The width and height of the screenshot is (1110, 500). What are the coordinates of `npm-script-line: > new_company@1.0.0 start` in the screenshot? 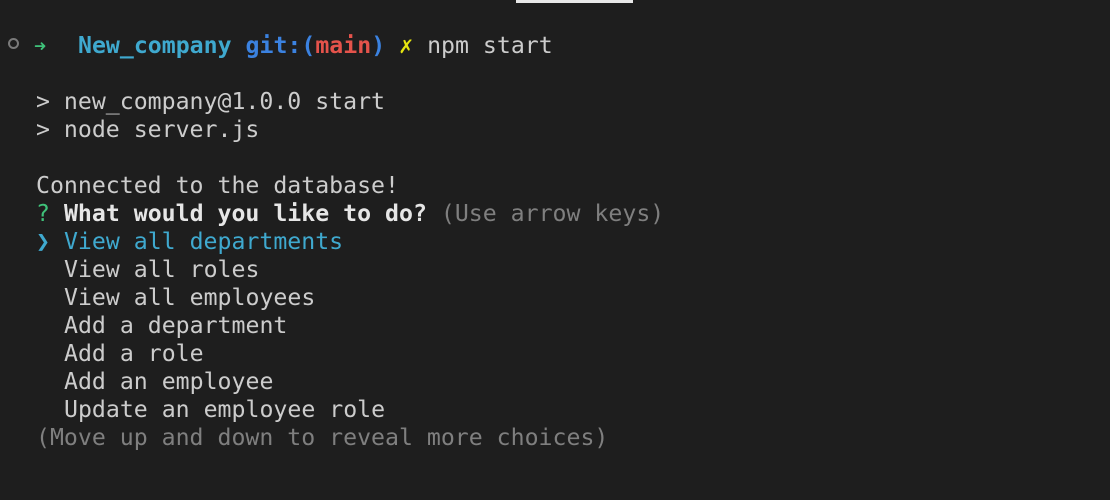 It's located at (211, 101).